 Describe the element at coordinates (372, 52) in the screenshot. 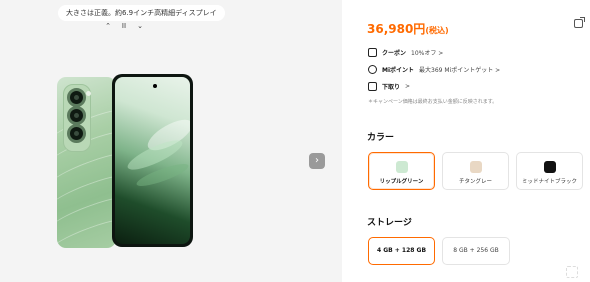

I see `coupon-icon` at that location.